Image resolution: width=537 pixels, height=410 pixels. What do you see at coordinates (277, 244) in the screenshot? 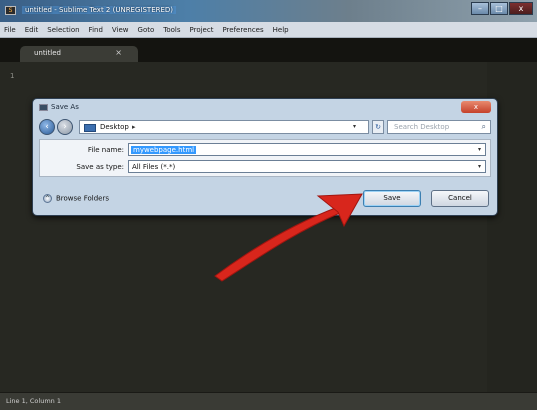
I see `arrow-shaft` at bounding box center [277, 244].